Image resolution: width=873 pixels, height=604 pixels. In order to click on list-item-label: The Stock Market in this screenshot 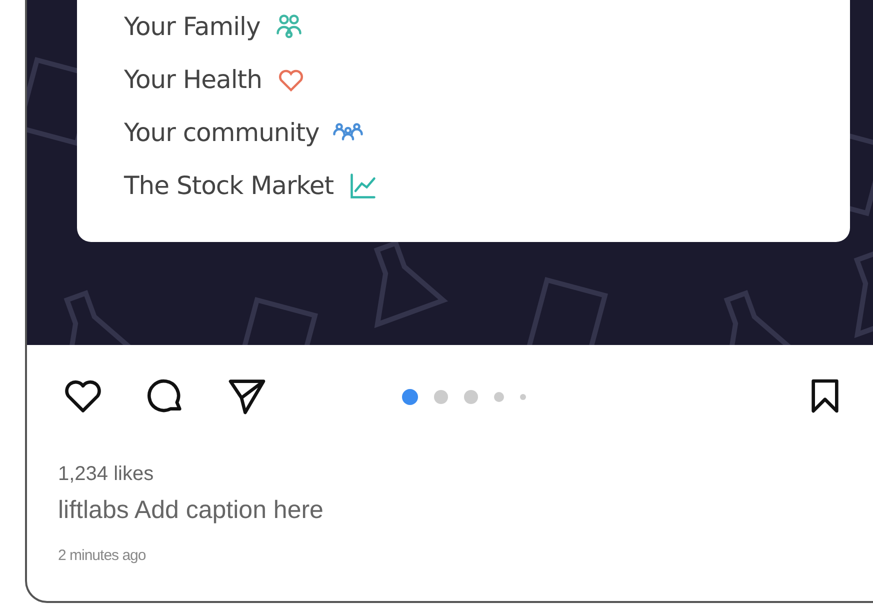, I will do `click(229, 185)`.